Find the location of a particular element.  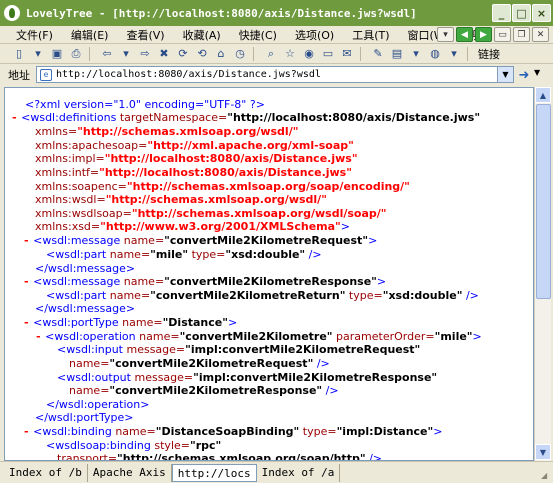

open-folder-icon: ▾ is located at coordinates (38, 54).